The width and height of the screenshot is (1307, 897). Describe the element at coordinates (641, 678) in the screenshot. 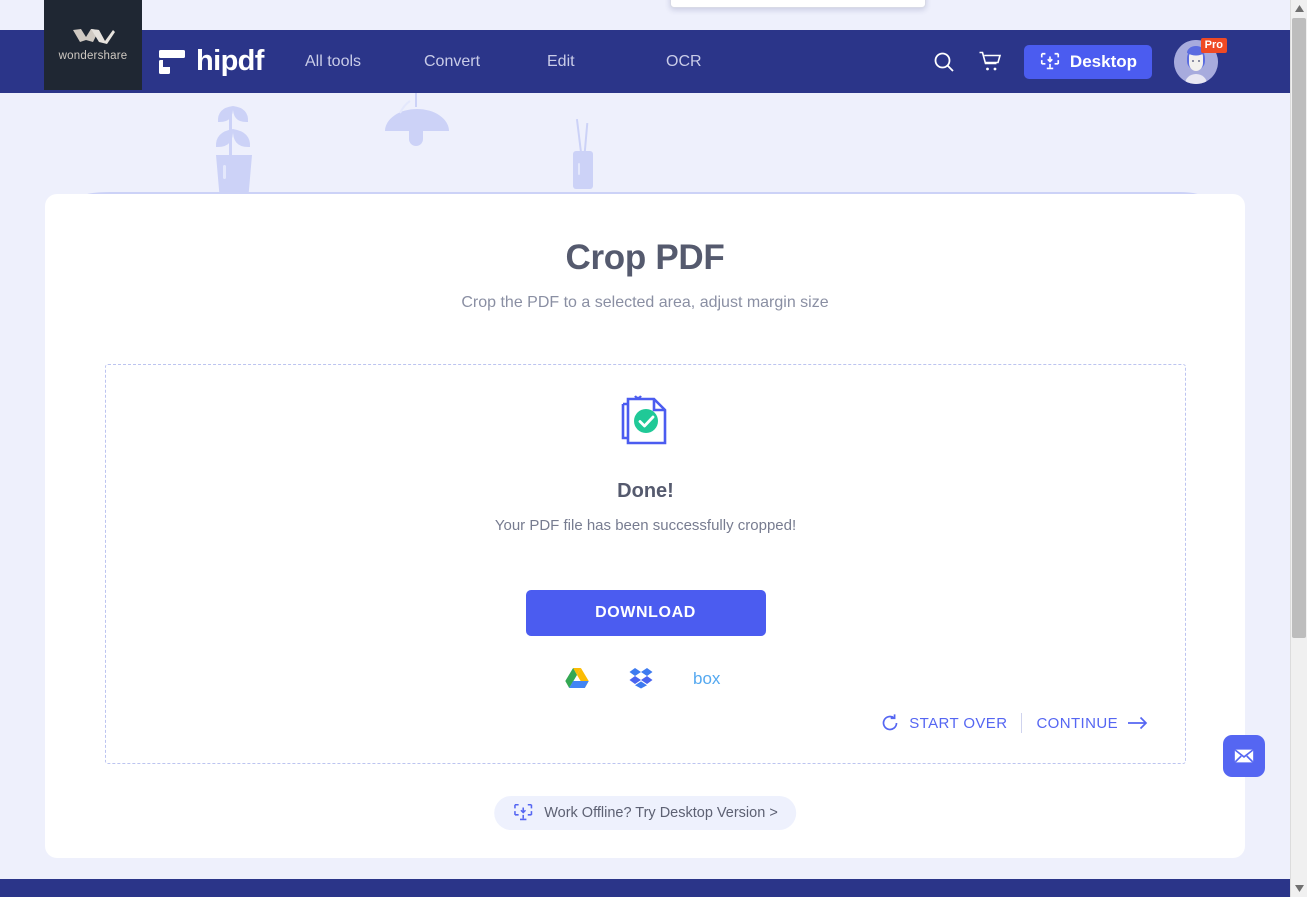

I see `dropbox-icon` at that location.